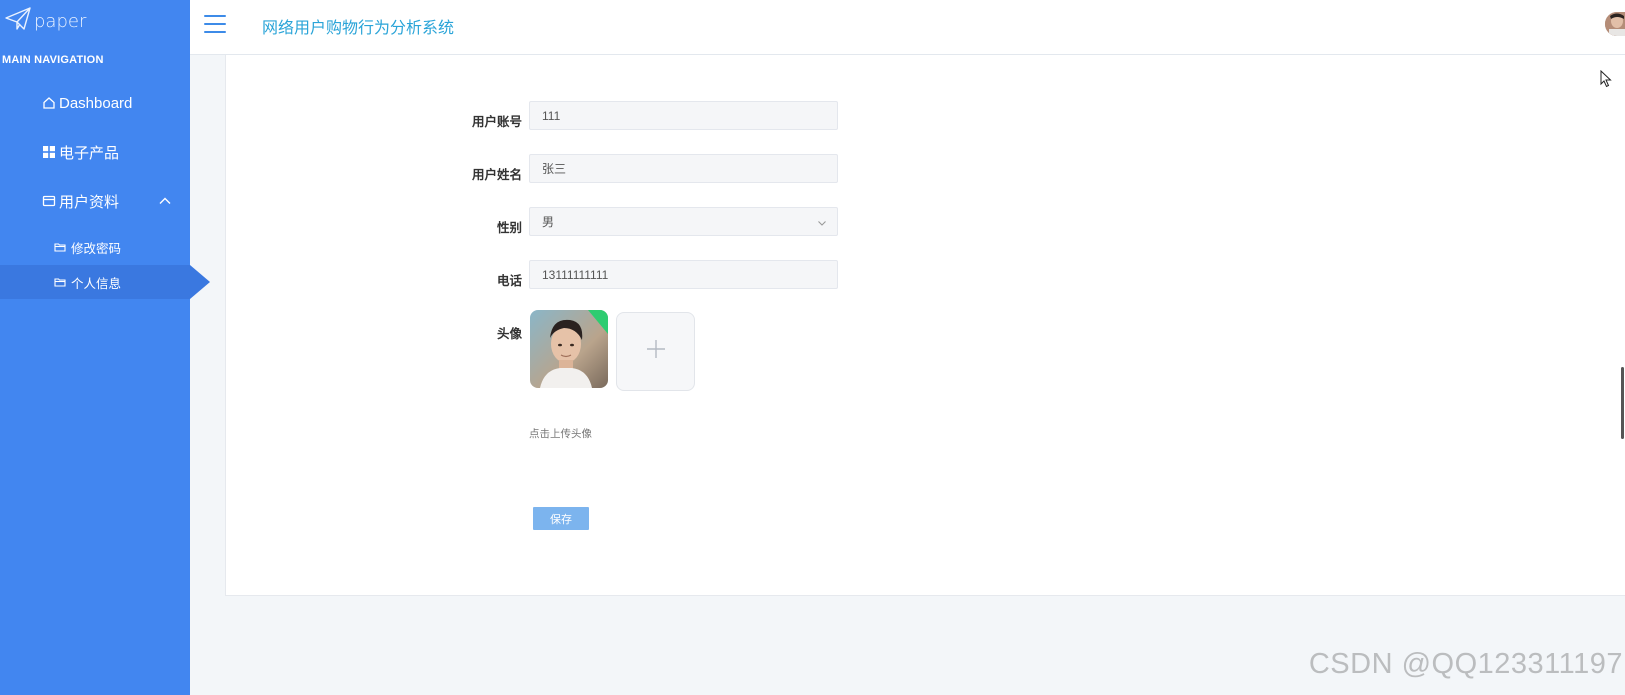  What do you see at coordinates (561, 518) in the screenshot?
I see `save-button: 保存` at bounding box center [561, 518].